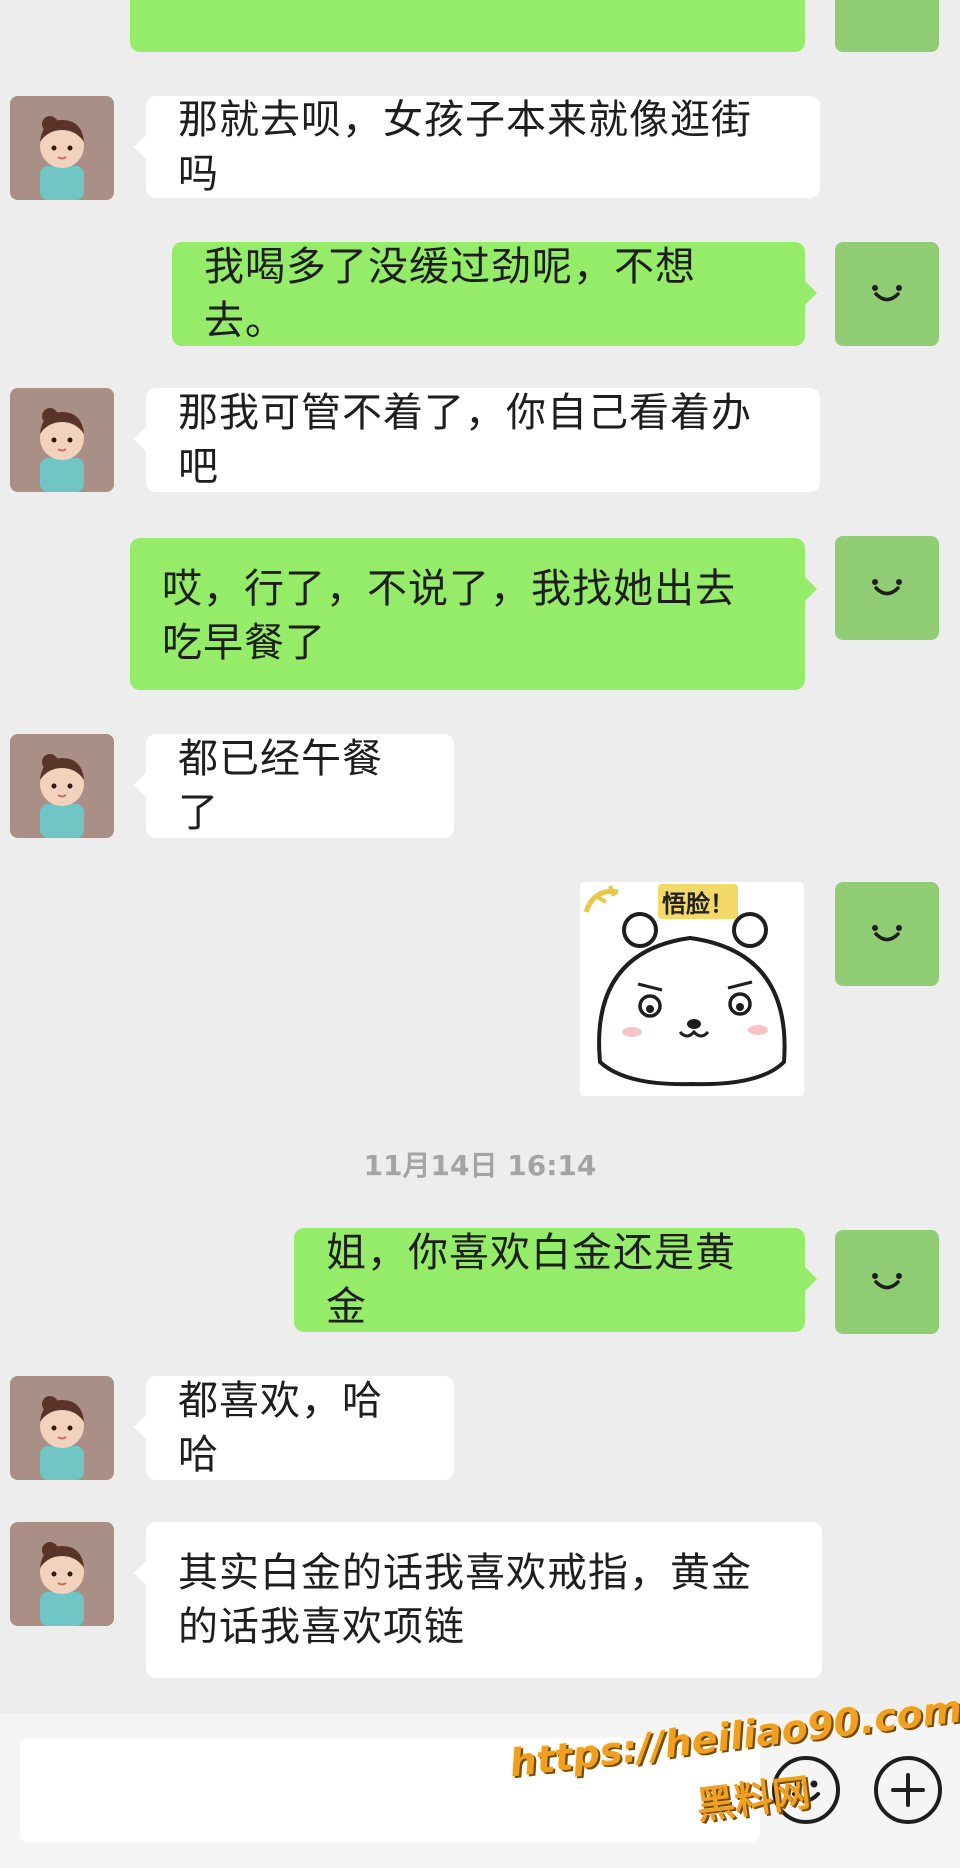 The width and height of the screenshot is (960, 1868). Describe the element at coordinates (692, 989) in the screenshot. I see `sticker-message: 悟脸！` at that location.